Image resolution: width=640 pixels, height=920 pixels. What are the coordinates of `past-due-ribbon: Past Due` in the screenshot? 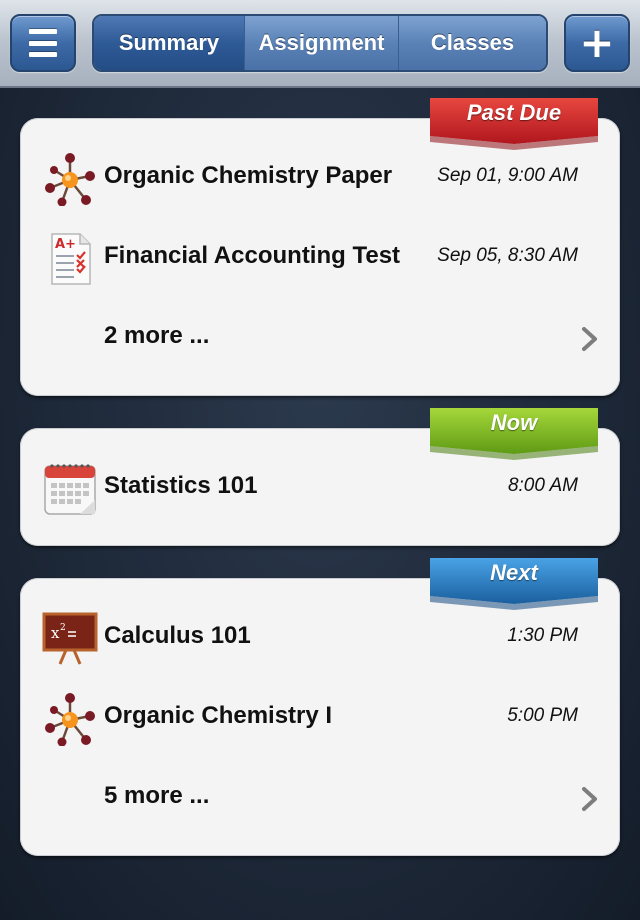 It's located at (514, 125).